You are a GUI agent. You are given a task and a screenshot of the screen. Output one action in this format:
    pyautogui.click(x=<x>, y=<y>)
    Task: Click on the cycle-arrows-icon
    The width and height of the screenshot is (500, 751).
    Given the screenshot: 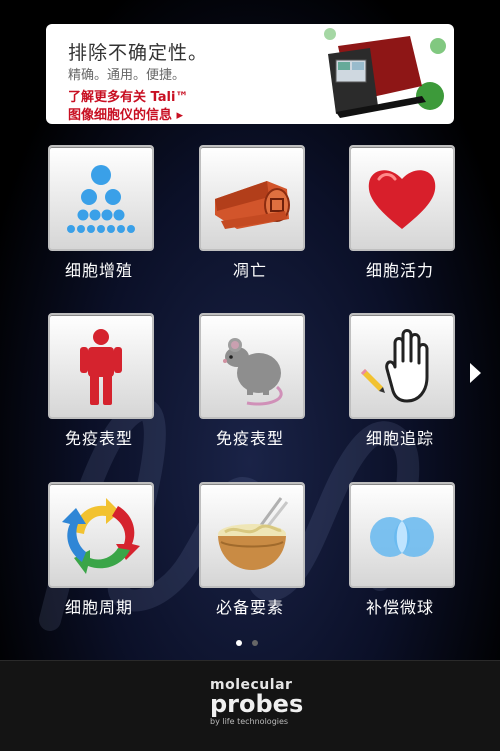 What is the action you would take?
    pyautogui.click(x=101, y=536)
    